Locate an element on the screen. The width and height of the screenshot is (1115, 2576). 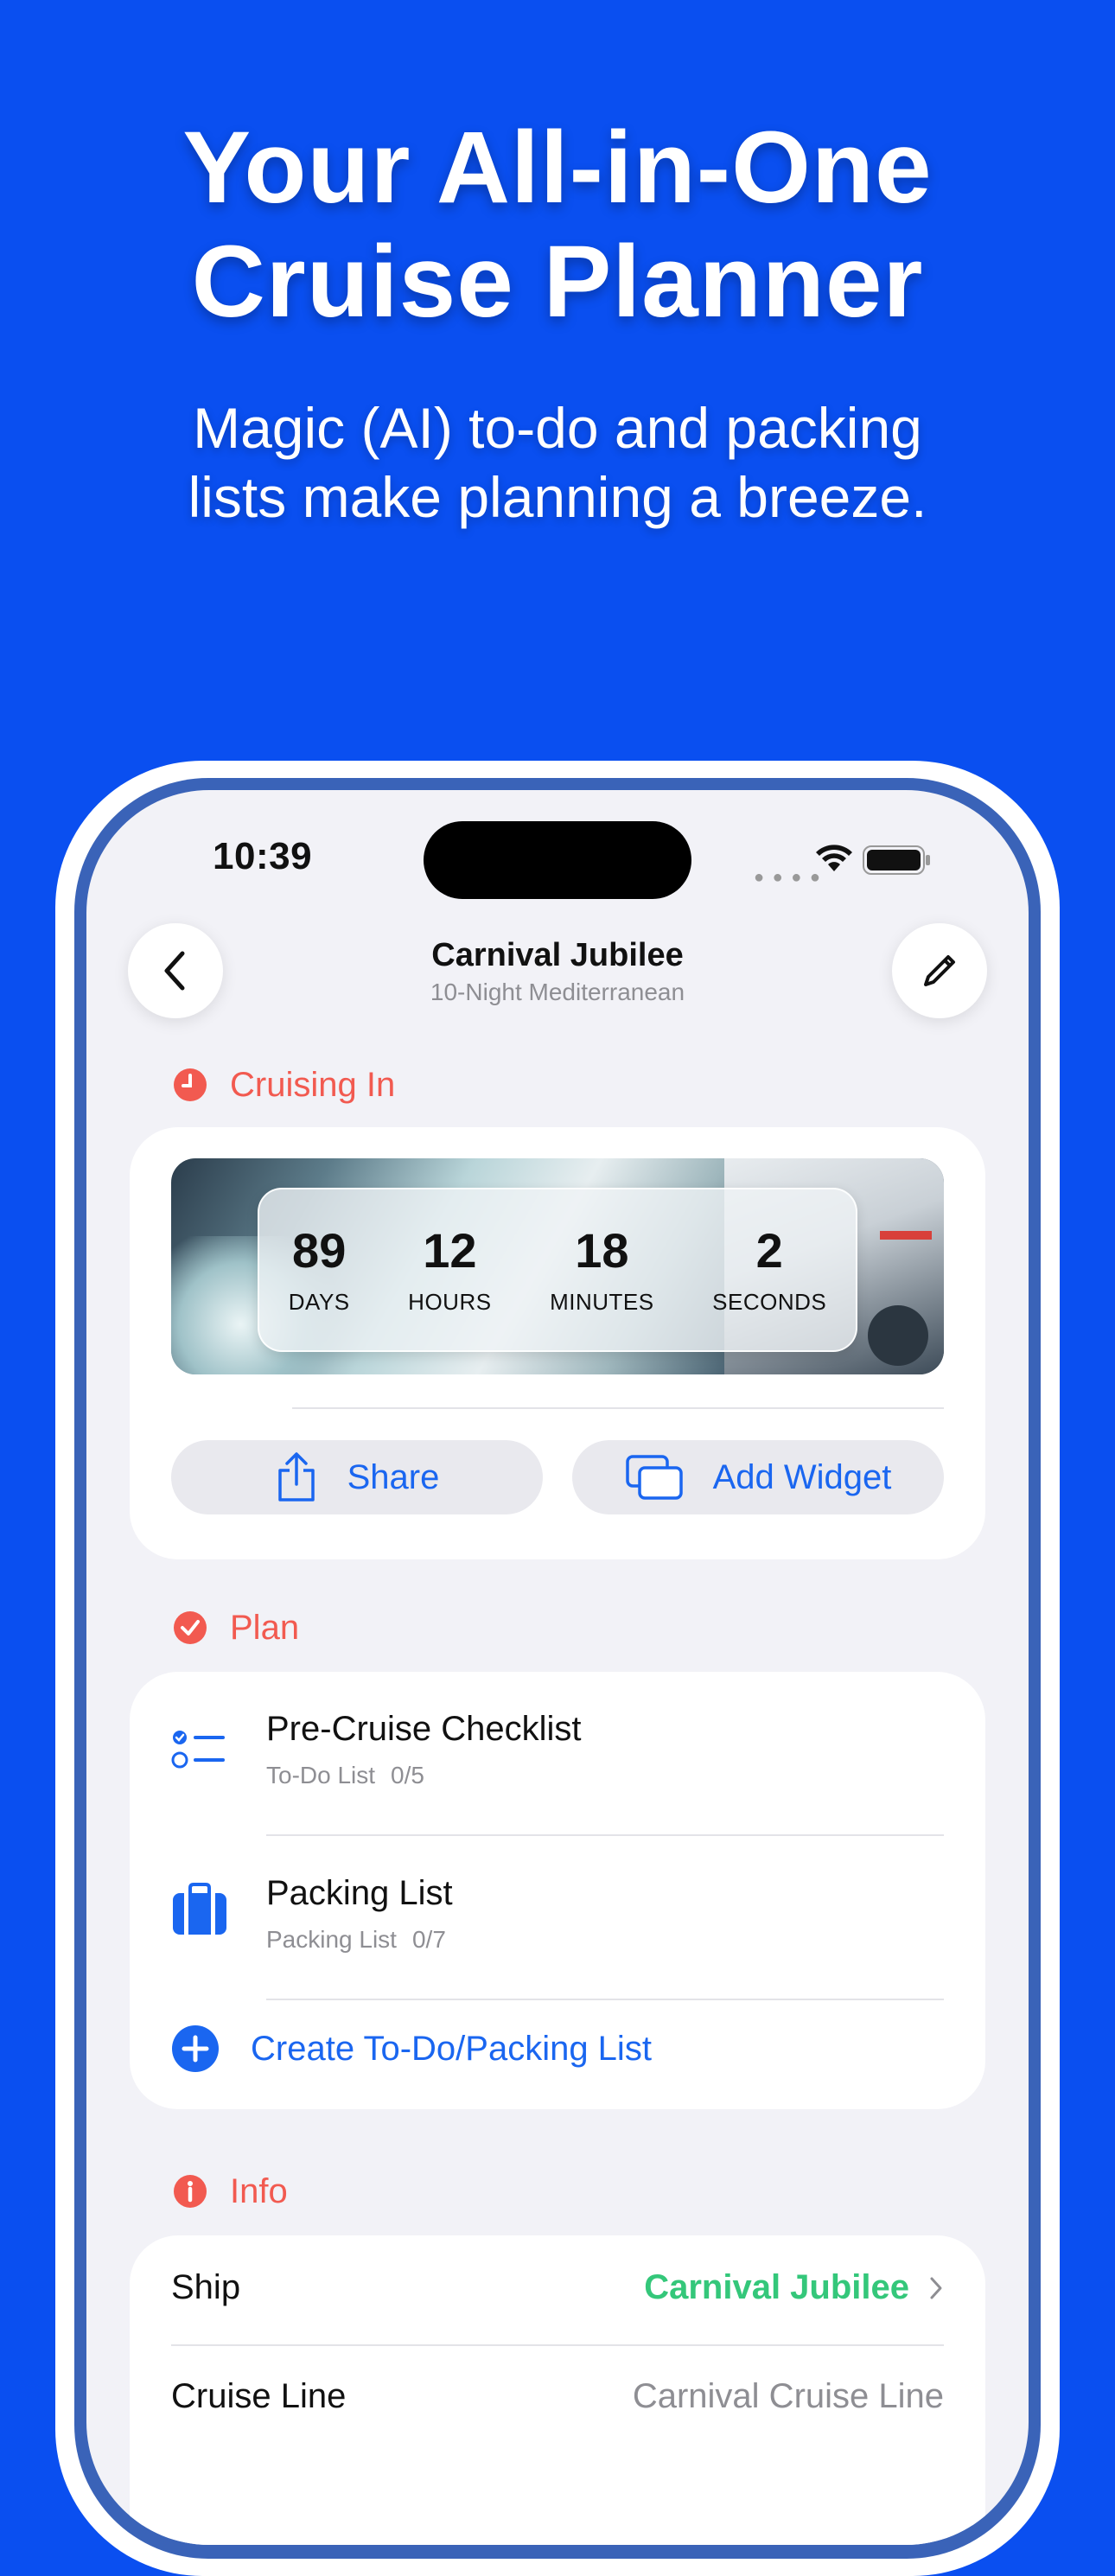
banner-ship-stripe is located at coordinates (906, 1235).